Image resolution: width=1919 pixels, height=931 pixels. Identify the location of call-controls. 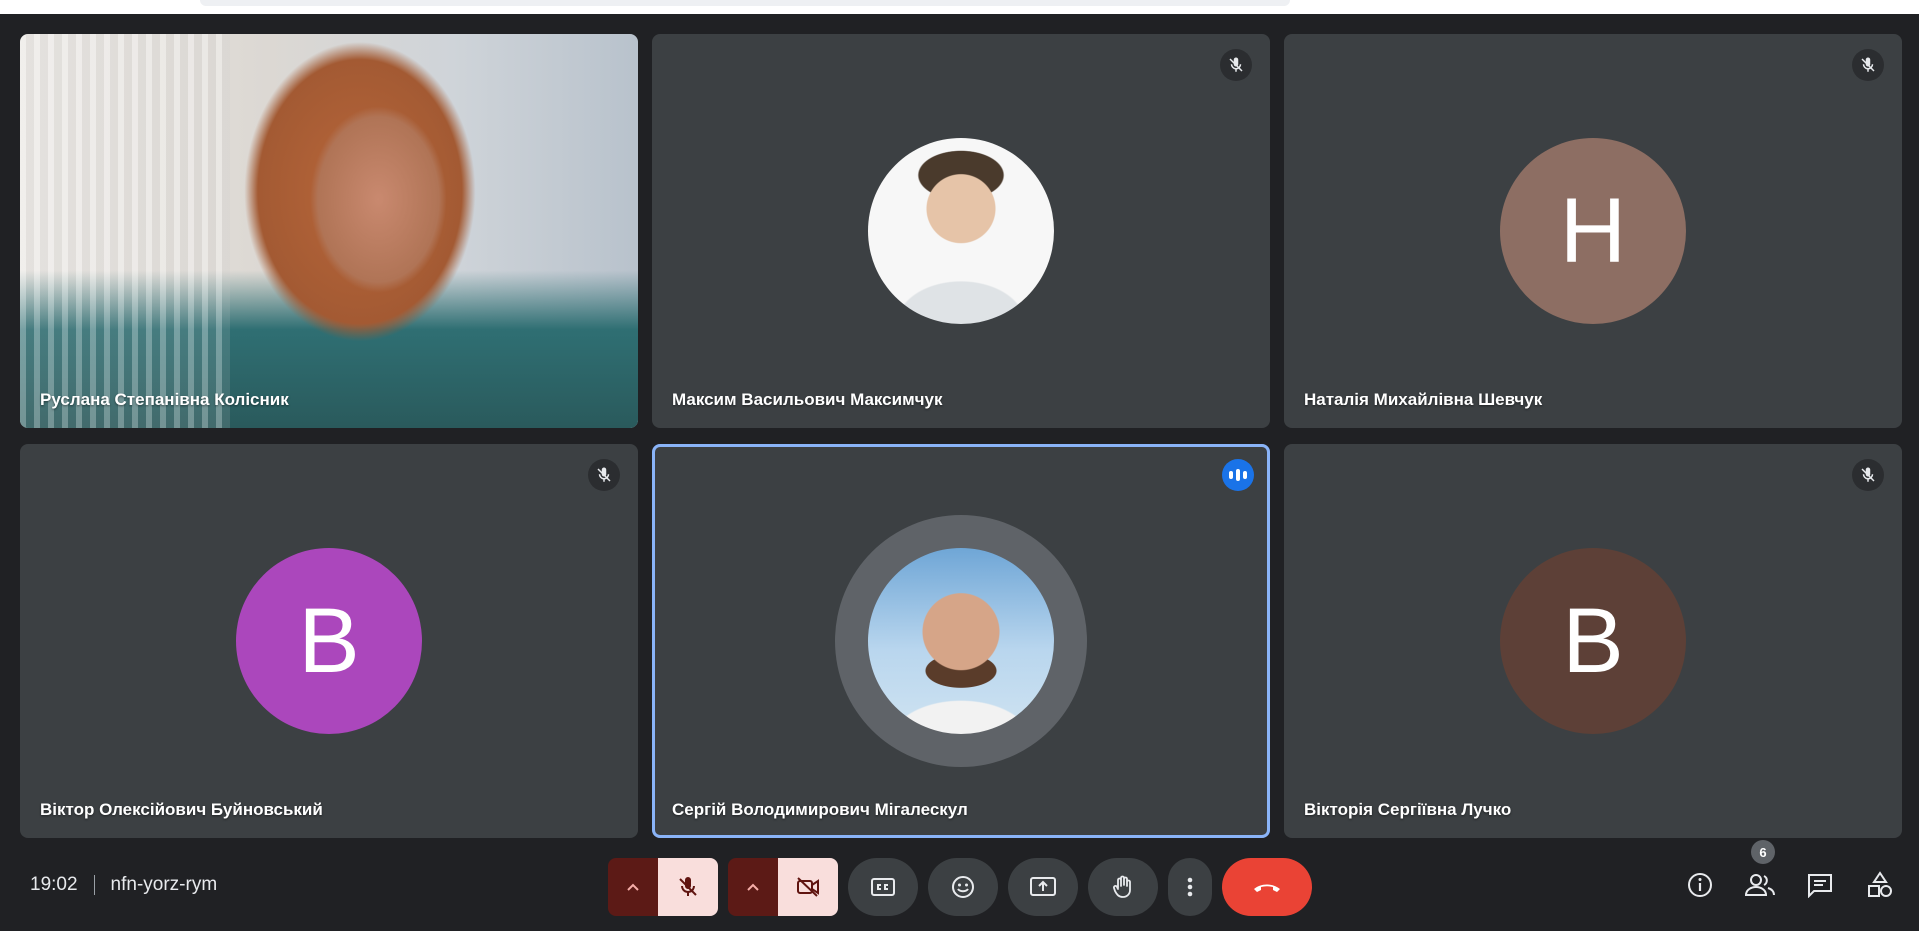
(965, 887).